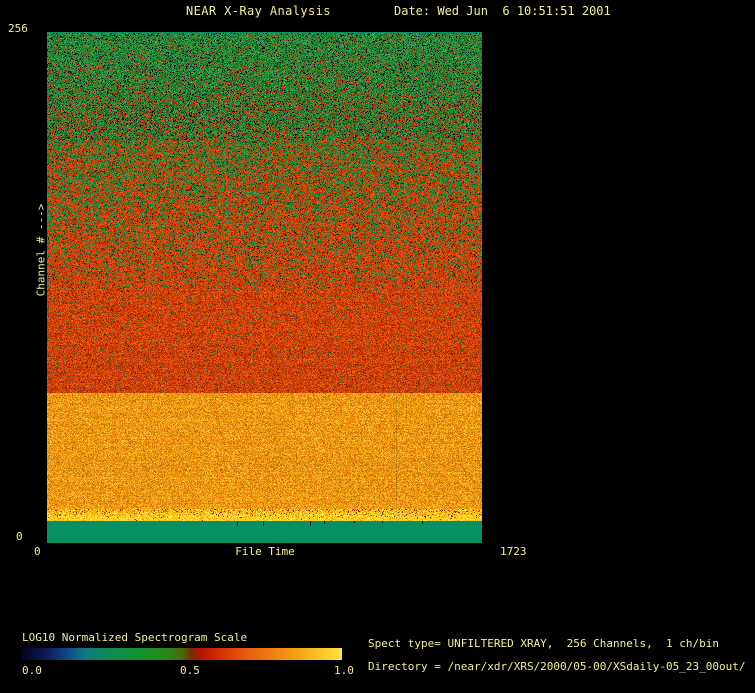 The image size is (755, 693). What do you see at coordinates (182, 654) in the screenshot?
I see `colorbar-gradient` at bounding box center [182, 654].